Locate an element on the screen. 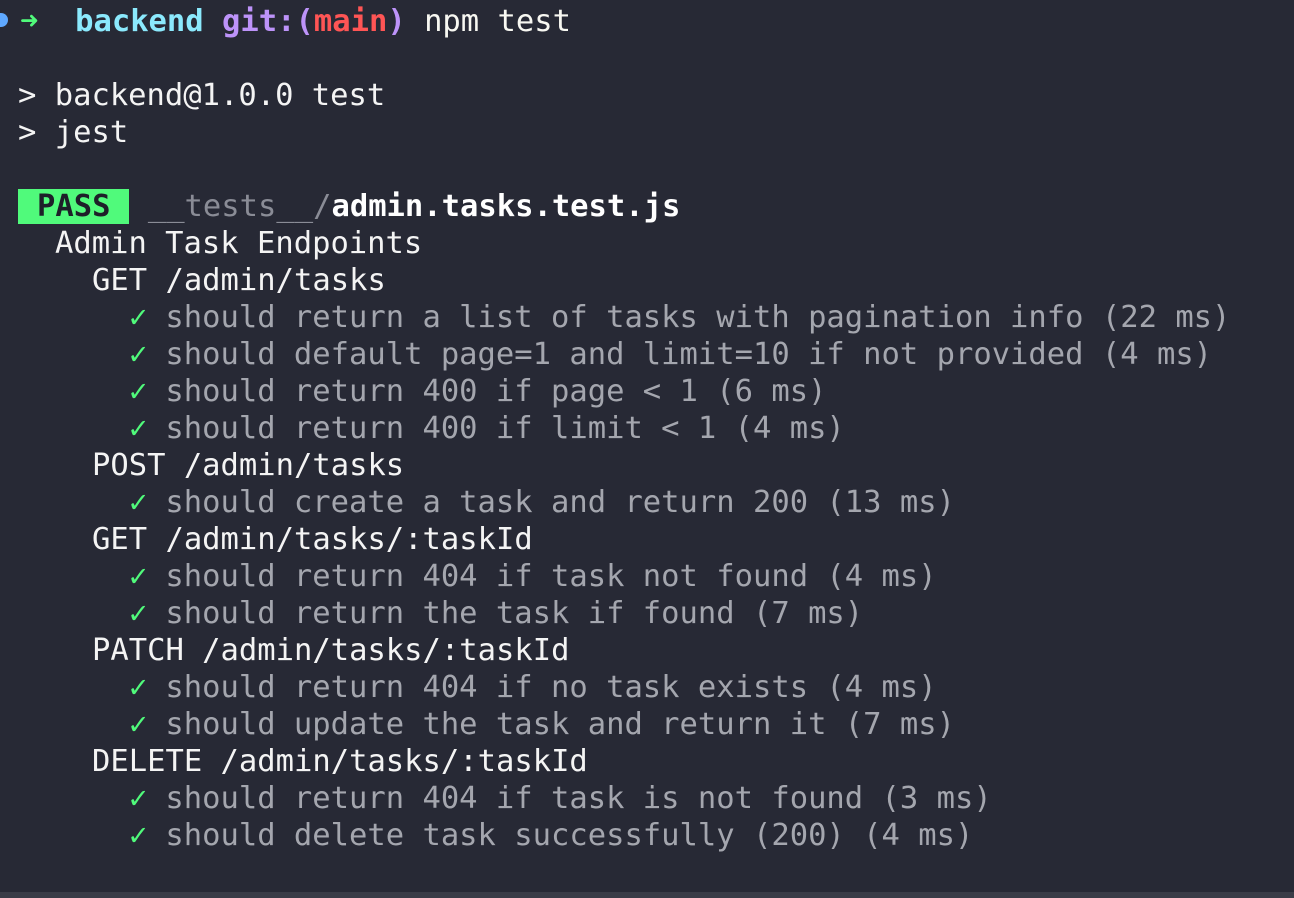  git-label: git:( is located at coordinates (268, 21).